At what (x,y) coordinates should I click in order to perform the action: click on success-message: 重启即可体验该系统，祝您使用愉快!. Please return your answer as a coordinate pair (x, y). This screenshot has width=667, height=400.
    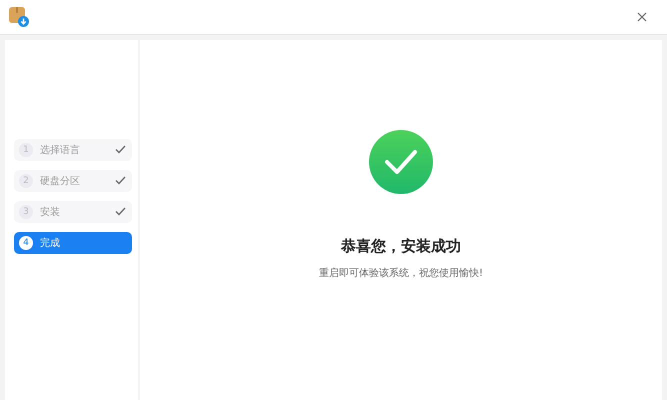
    Looking at the image, I should click on (400, 273).